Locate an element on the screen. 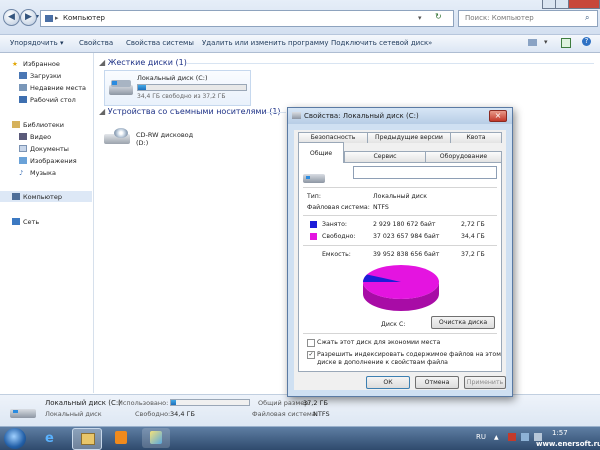 The height and width of the screenshot is (450, 600). clock-time: 1:57 is located at coordinates (560, 433).